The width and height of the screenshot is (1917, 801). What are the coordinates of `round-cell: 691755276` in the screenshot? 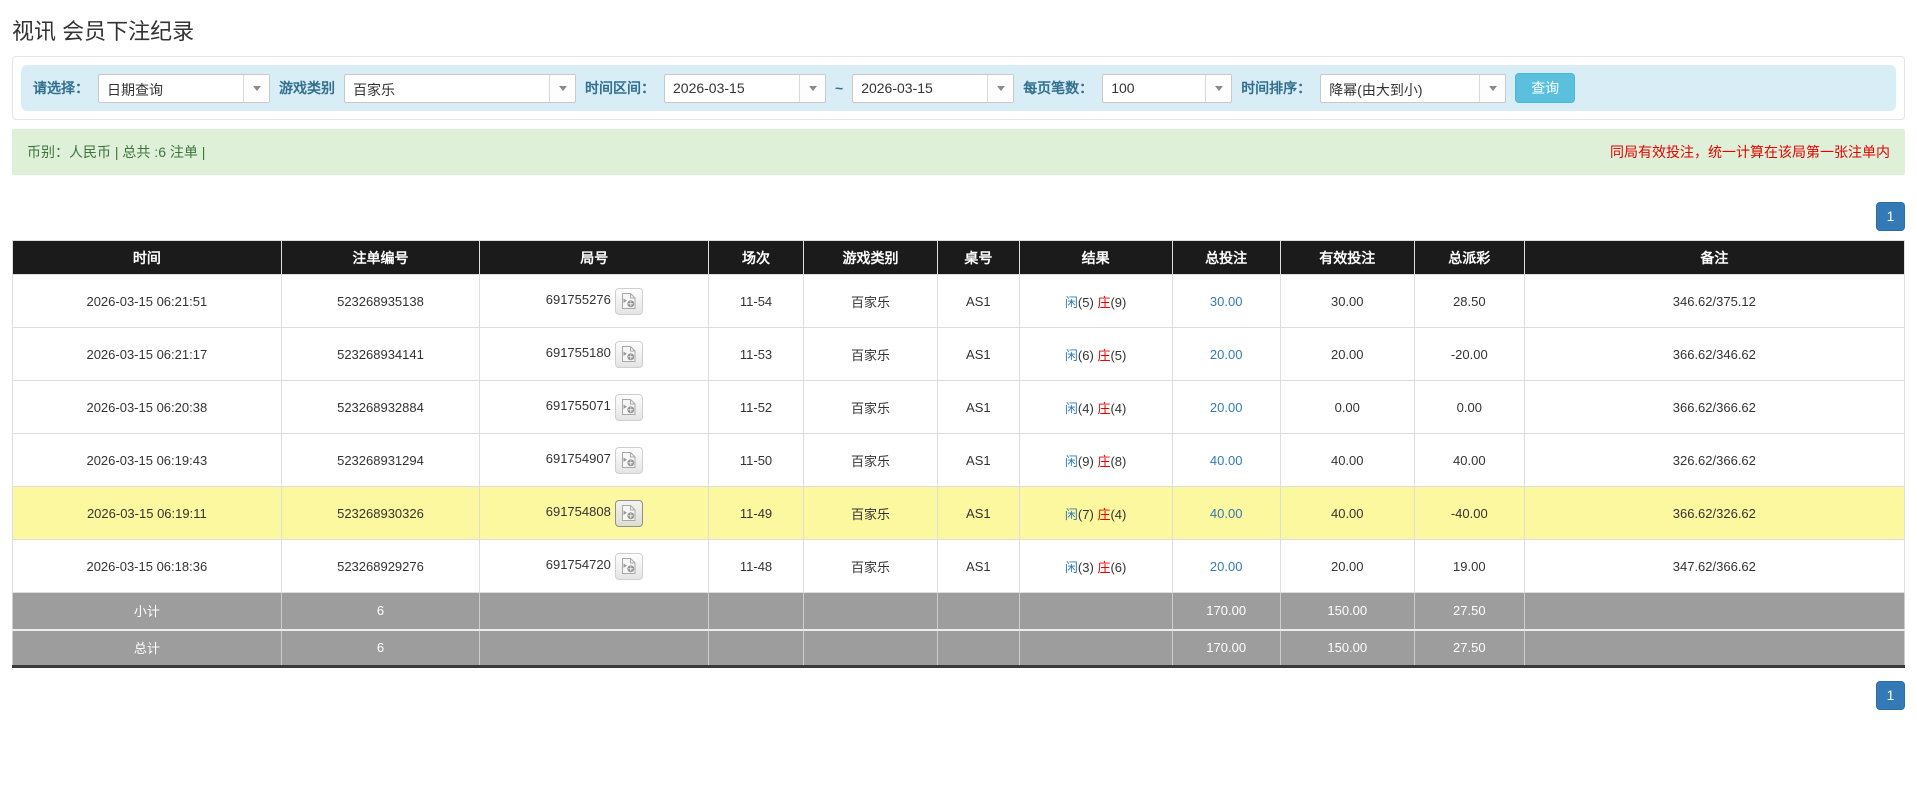 It's located at (594, 301).